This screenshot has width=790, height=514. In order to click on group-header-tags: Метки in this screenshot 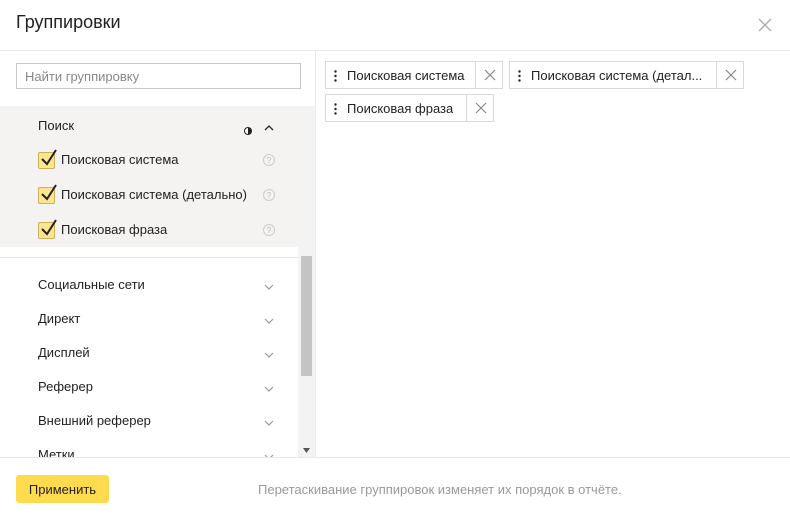, I will do `click(149, 447)`.